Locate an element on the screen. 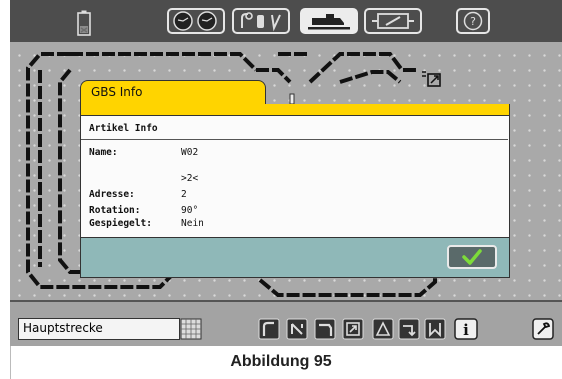 The image size is (562, 379). corner-tool-icon is located at coordinates (325, 329).